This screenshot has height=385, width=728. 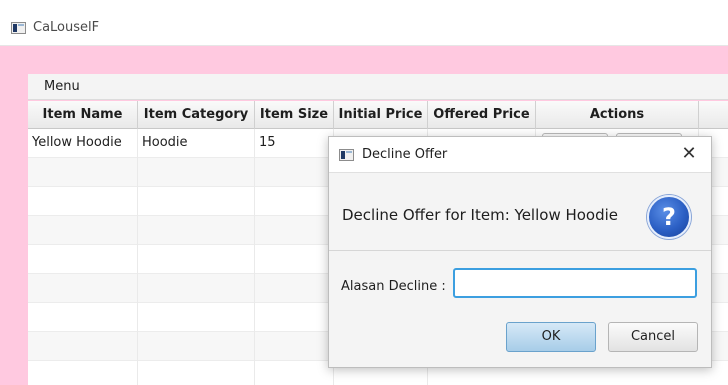 I want to click on dialog-title: Decline Offer, so click(x=405, y=154).